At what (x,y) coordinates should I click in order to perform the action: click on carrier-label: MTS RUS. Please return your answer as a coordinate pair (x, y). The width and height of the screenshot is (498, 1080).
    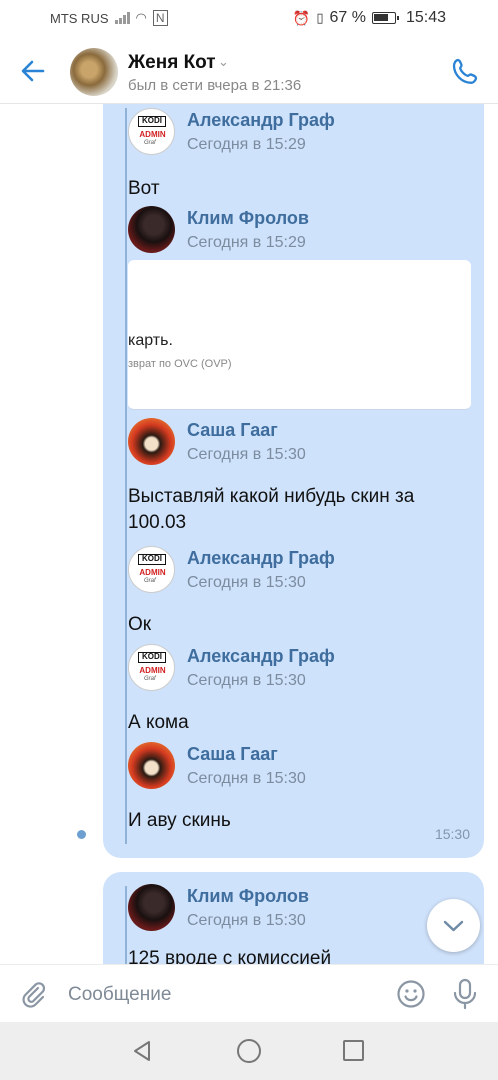
    Looking at the image, I should click on (79, 18).